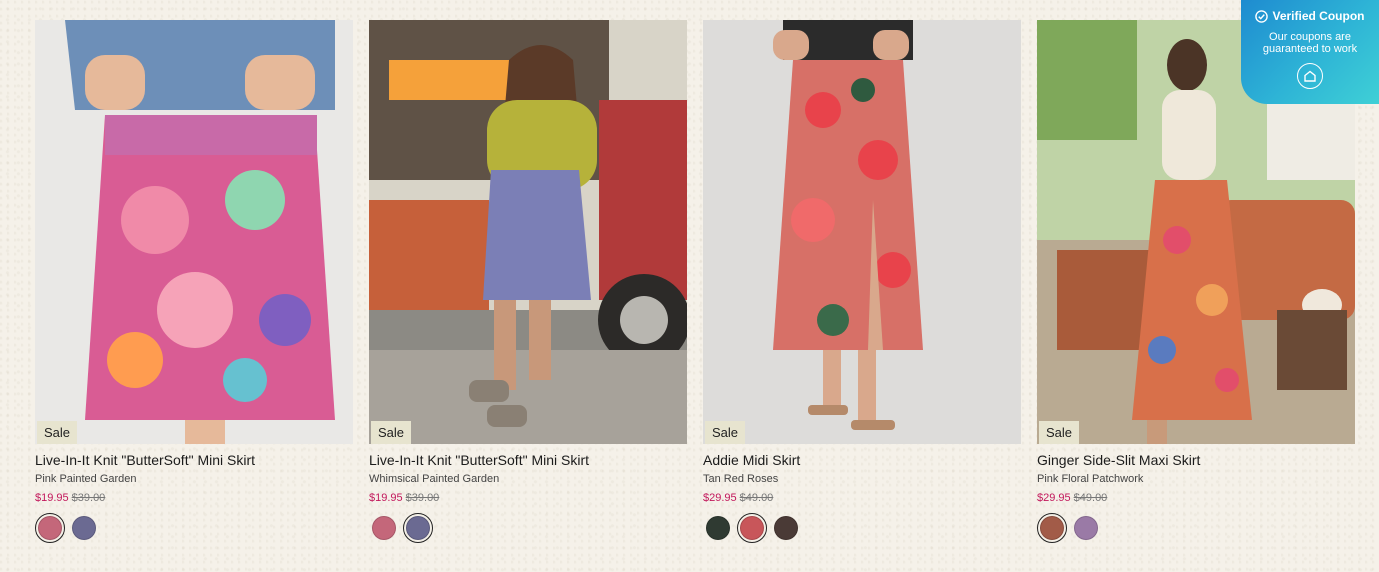 This screenshot has width=1379, height=572. I want to click on color-swatch-dark-floral, so click(786, 528).